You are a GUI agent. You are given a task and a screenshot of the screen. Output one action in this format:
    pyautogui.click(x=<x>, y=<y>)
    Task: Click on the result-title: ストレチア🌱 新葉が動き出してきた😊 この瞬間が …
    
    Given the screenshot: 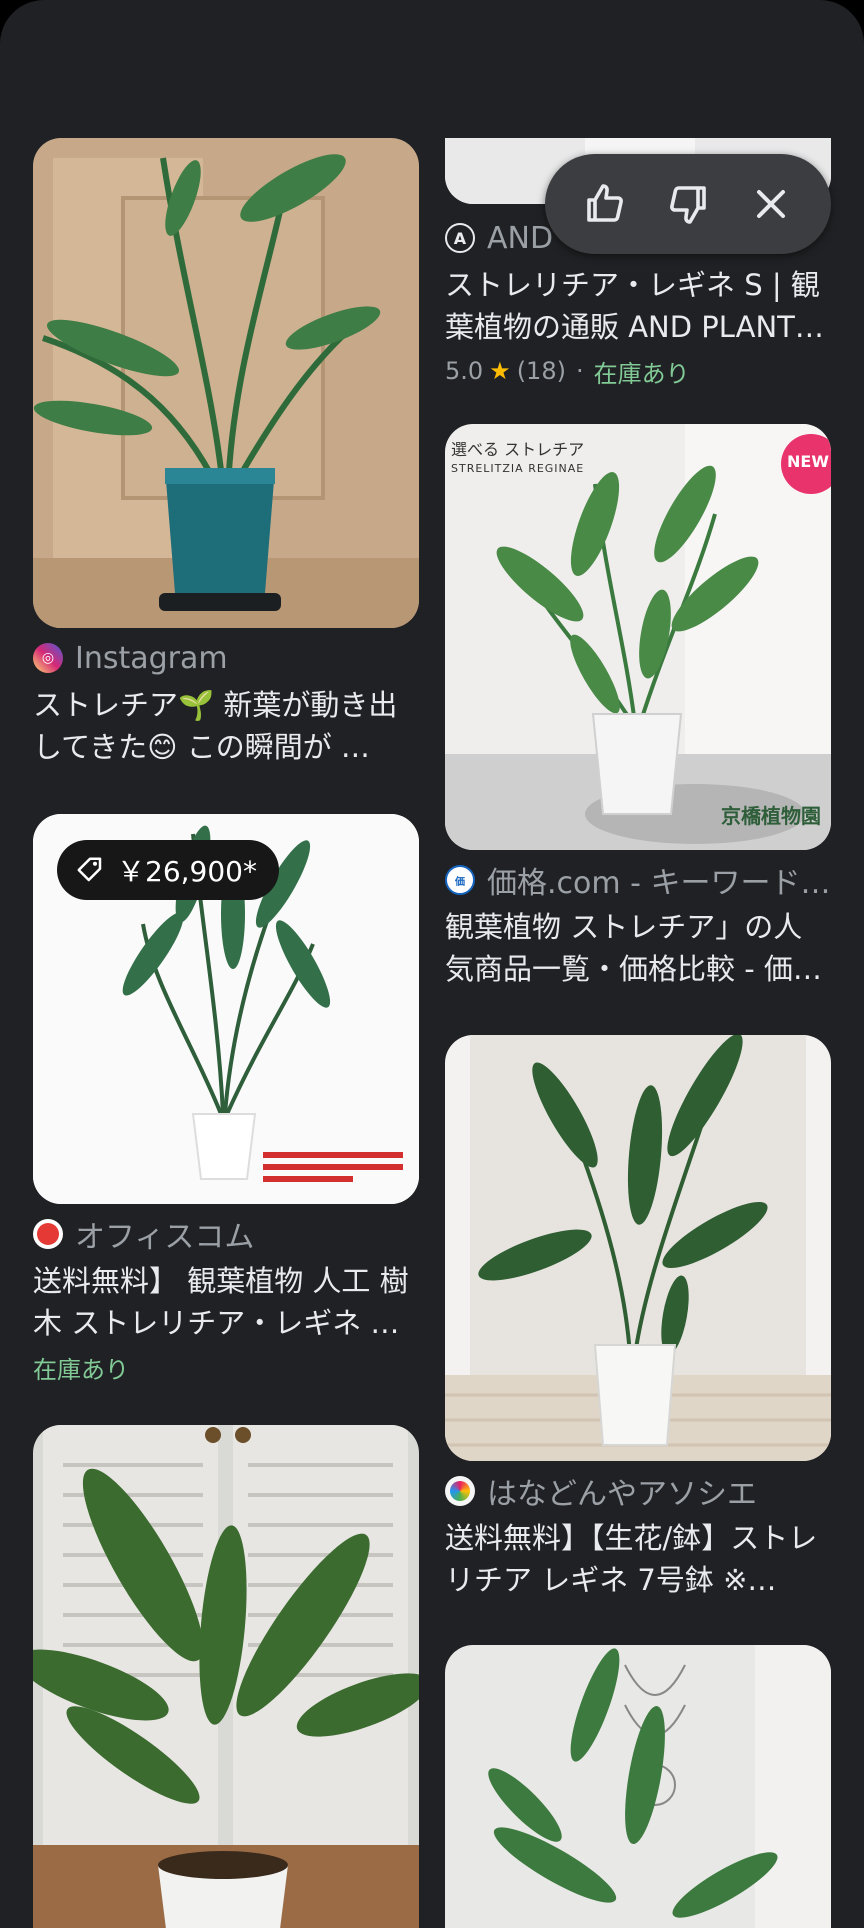 What is the action you would take?
    pyautogui.click(x=226, y=726)
    